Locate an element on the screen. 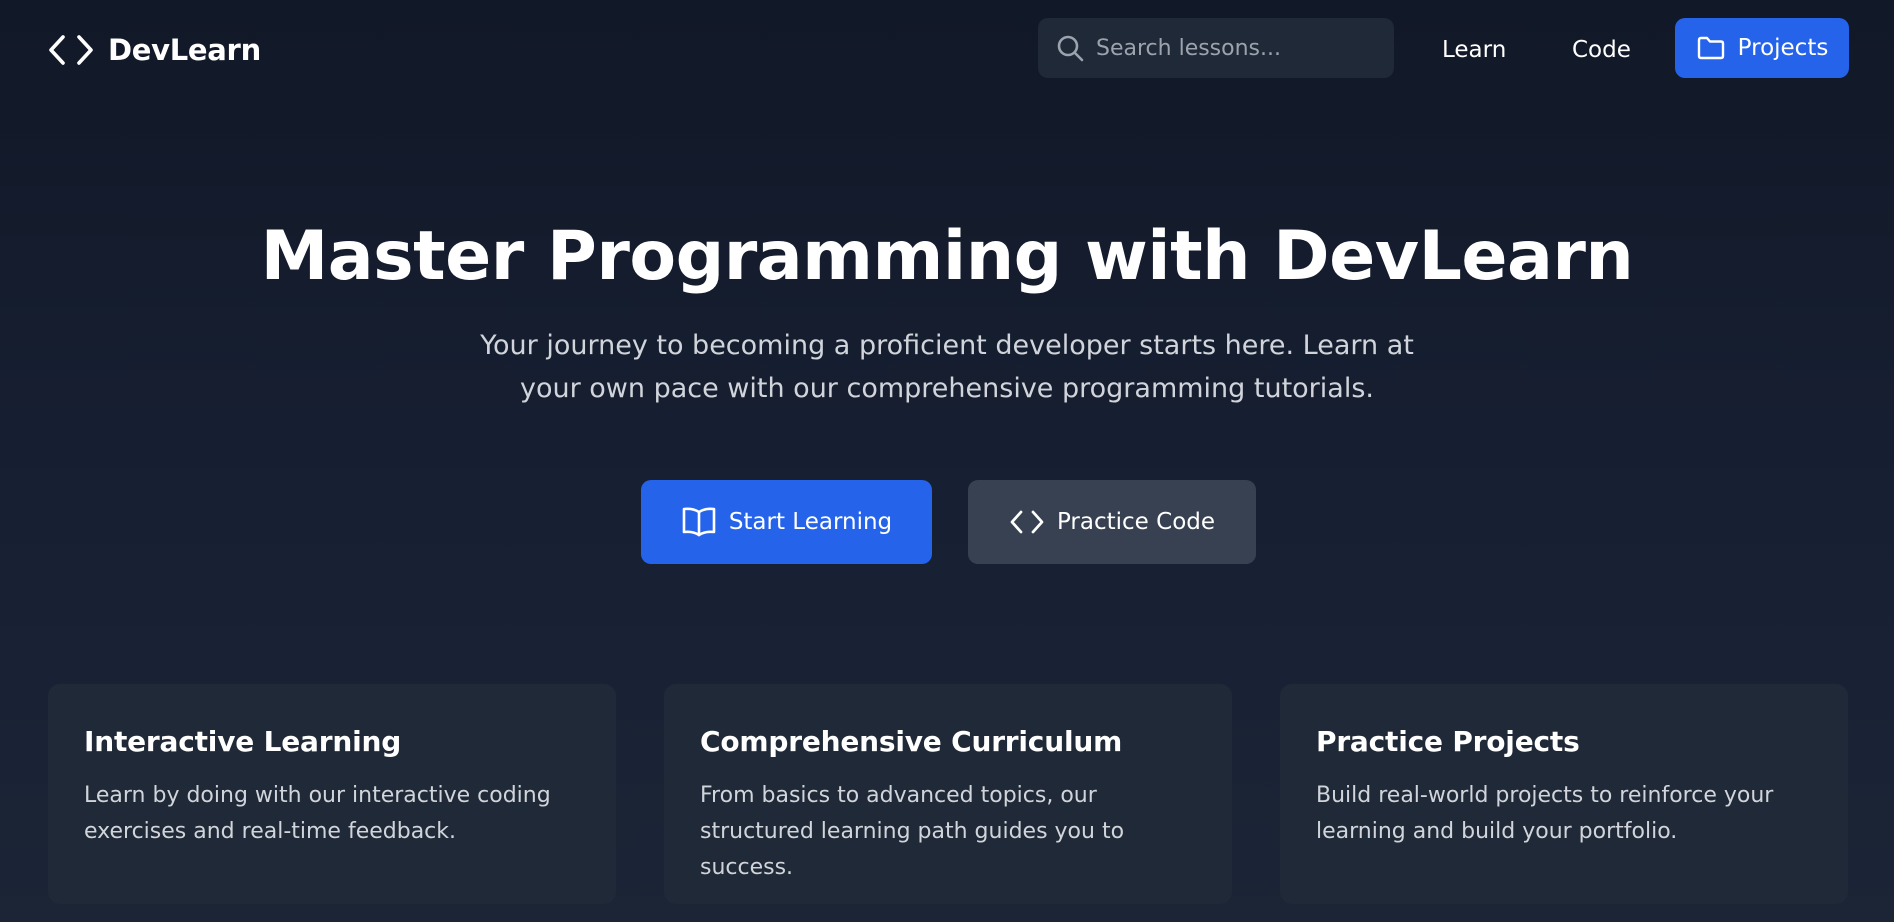 This screenshot has height=922, width=1894. feature-card-title: Practice Projects is located at coordinates (1448, 741).